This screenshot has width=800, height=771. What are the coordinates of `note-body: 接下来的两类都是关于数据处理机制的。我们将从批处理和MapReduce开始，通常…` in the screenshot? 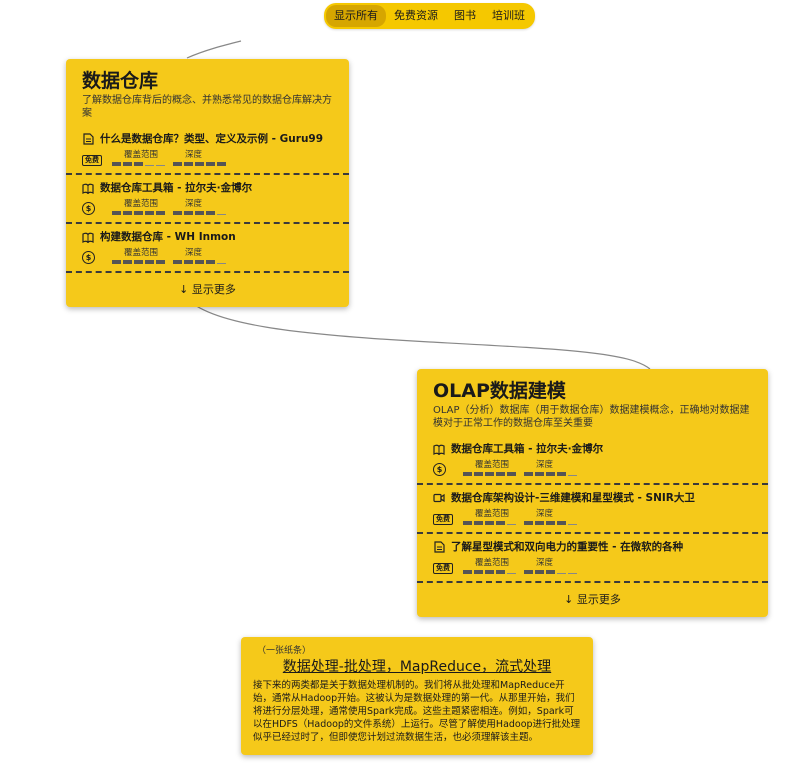 It's located at (417, 711).